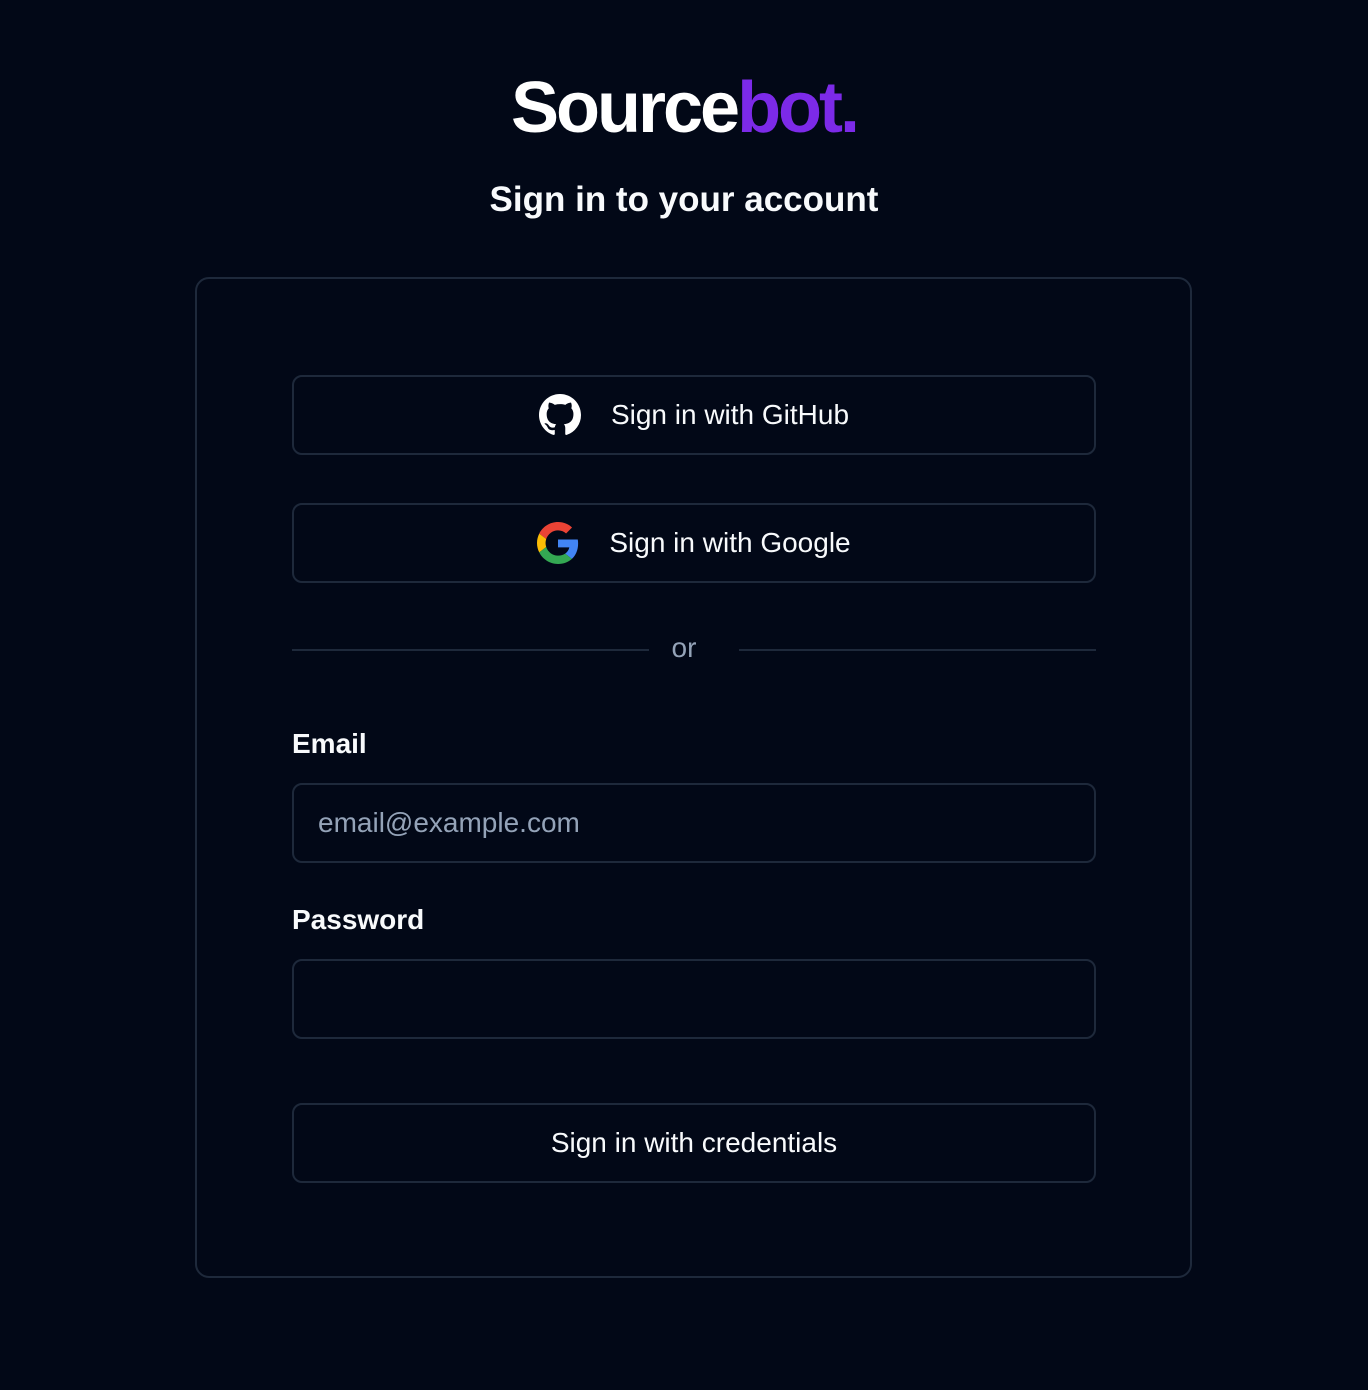  I want to click on email-input, so click(694, 823).